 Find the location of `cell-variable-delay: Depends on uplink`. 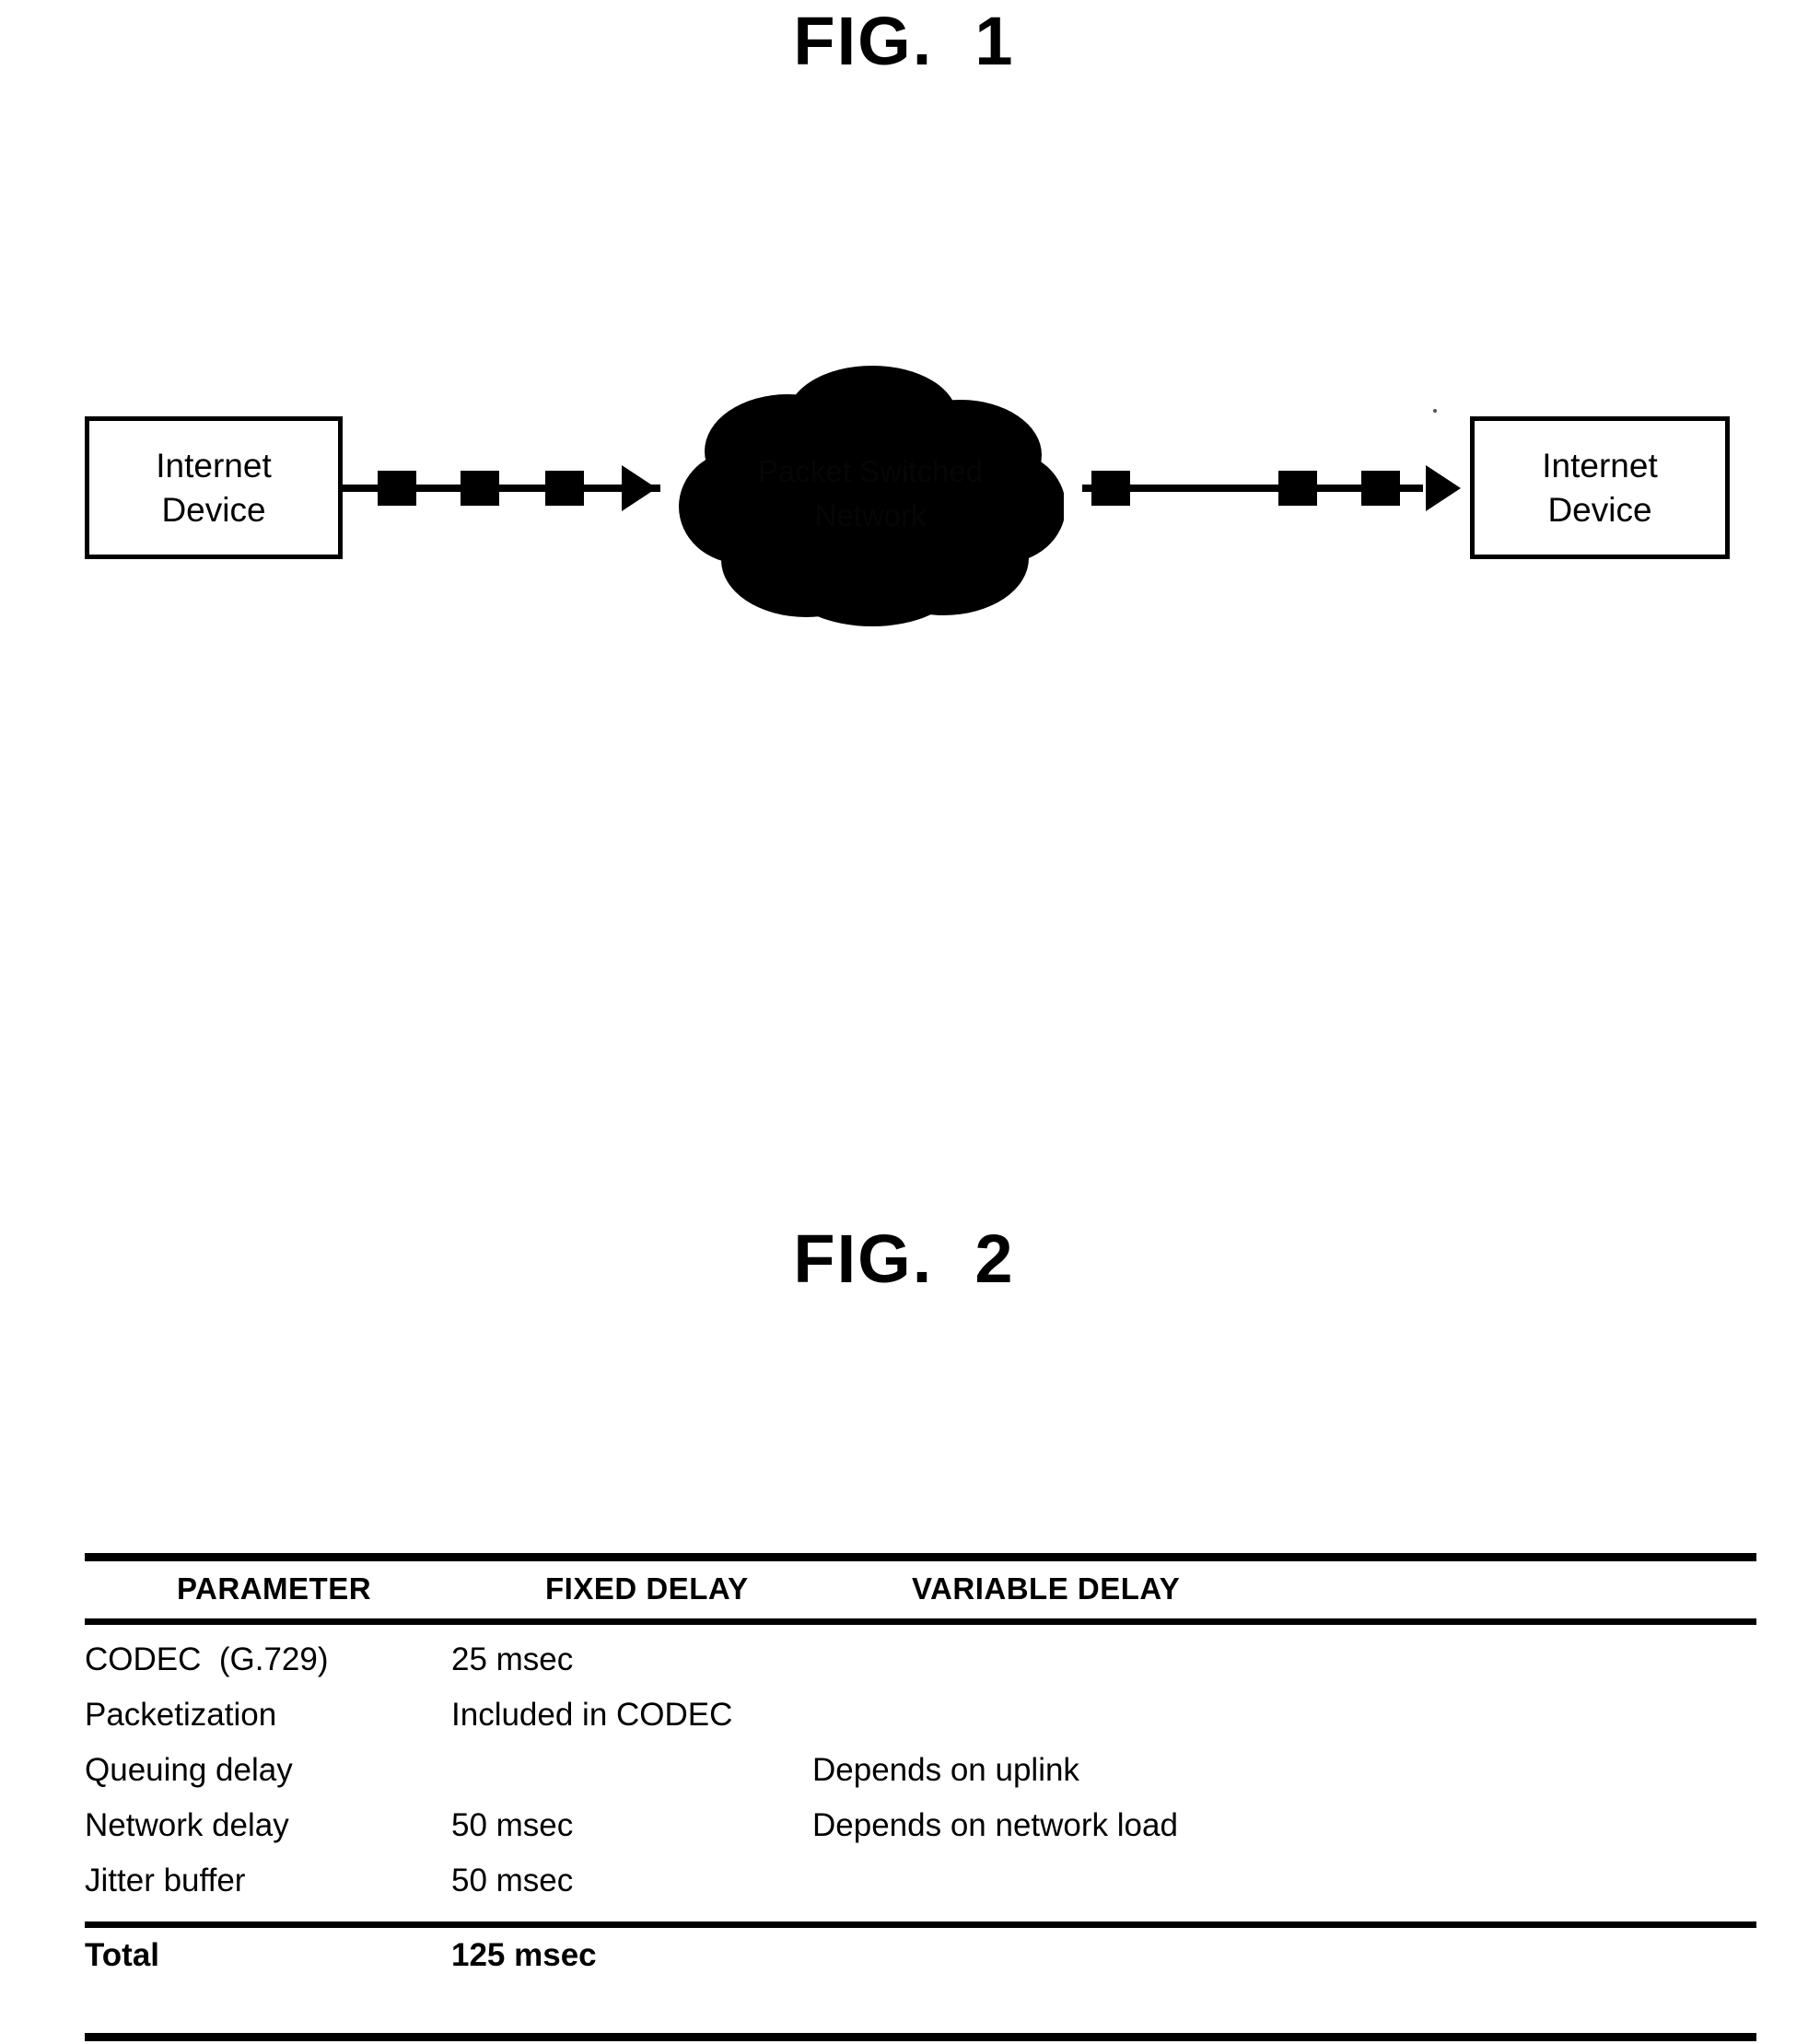

cell-variable-delay: Depends on uplink is located at coordinates (945, 1770).